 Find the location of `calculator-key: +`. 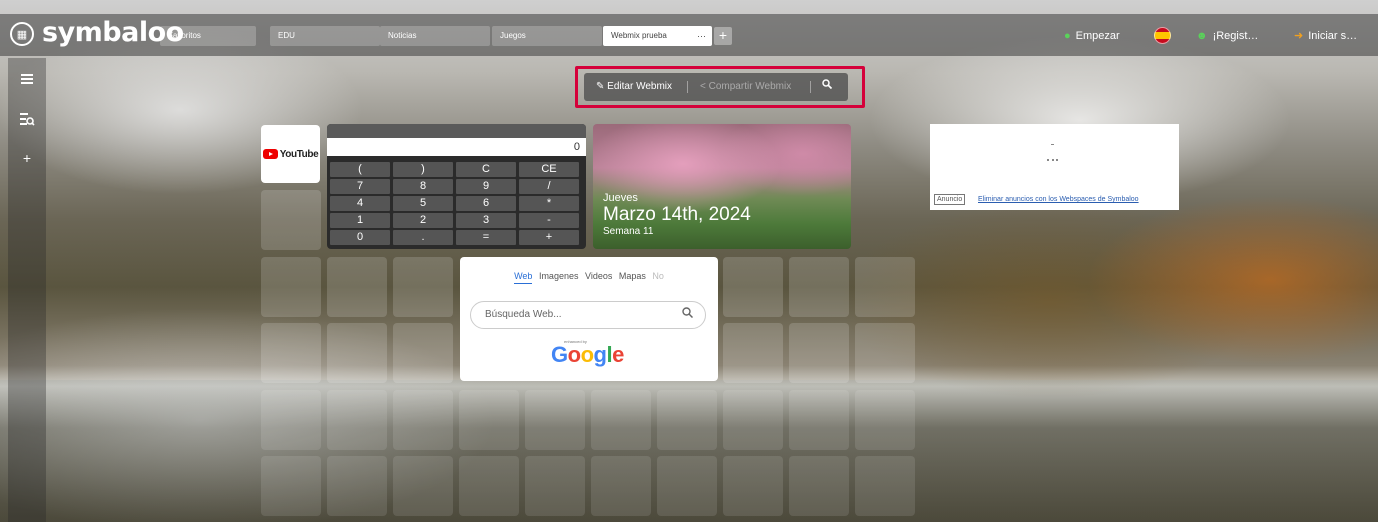

calculator-key: + is located at coordinates (549, 237).